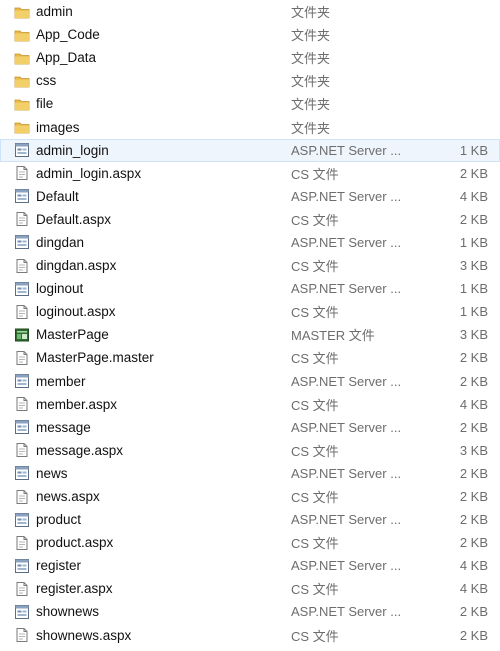 Image resolution: width=500 pixels, height=651 pixels. I want to click on file-row-masterpage: MasterPage MASTER 文件 3 KB, so click(250, 334).